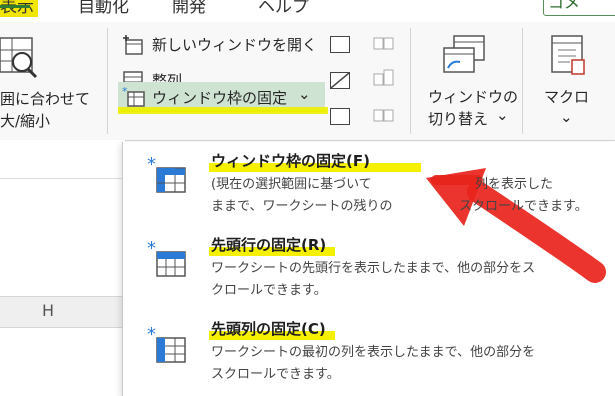  I want to click on menu-item-title: 先頭行の固定(R), so click(269, 245).